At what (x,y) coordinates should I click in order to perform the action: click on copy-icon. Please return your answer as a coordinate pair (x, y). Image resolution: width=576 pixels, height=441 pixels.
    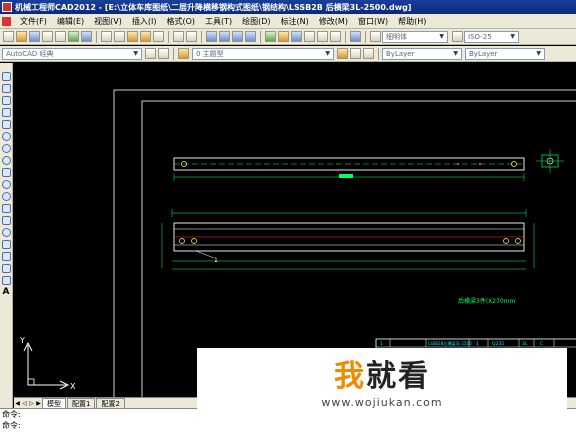
    Looking at the image, I should click on (119, 36).